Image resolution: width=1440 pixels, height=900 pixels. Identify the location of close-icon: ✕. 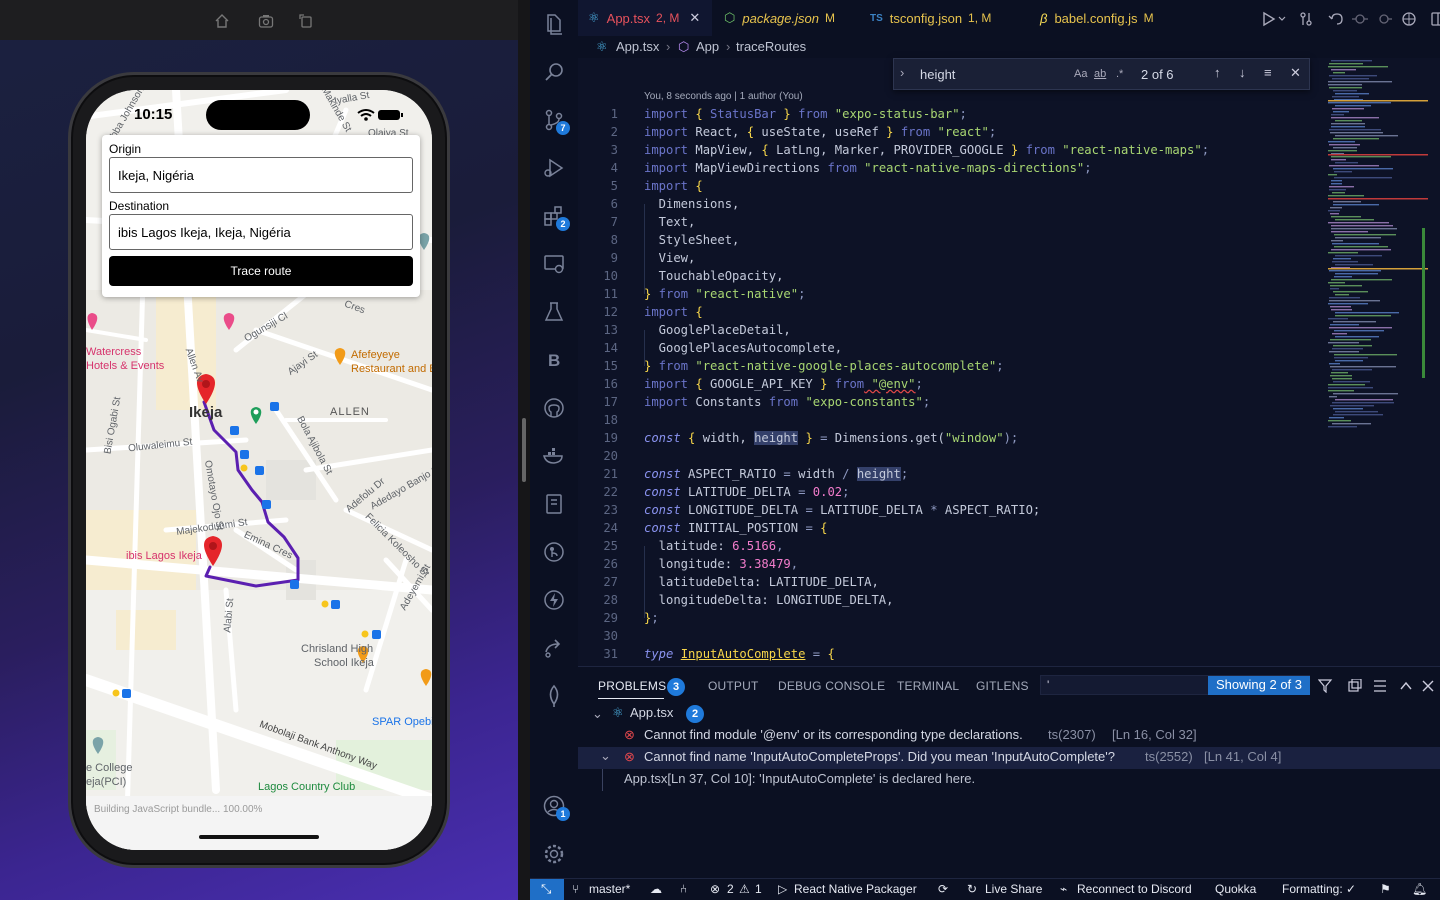
(694, 18).